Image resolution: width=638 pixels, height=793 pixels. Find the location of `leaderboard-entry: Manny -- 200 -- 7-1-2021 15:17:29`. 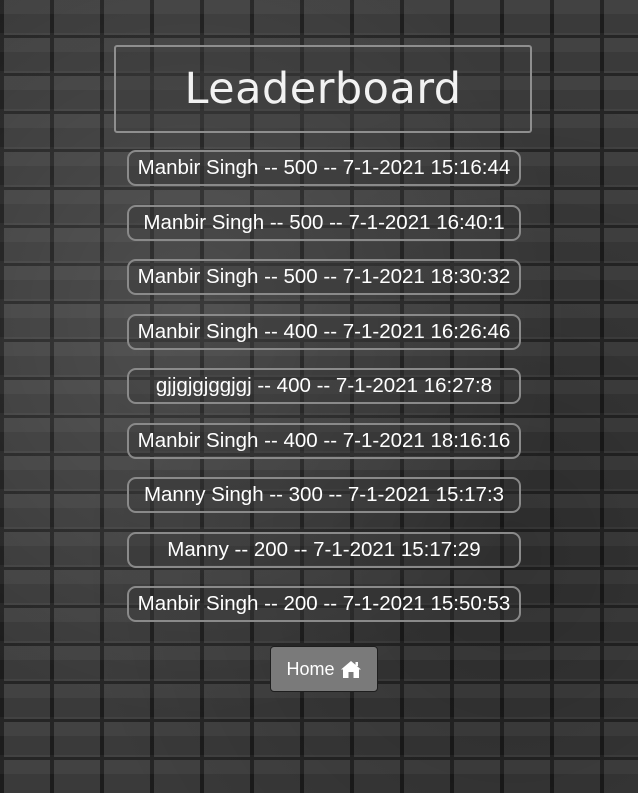

leaderboard-entry: Manny -- 200 -- 7-1-2021 15:17:29 is located at coordinates (324, 549).